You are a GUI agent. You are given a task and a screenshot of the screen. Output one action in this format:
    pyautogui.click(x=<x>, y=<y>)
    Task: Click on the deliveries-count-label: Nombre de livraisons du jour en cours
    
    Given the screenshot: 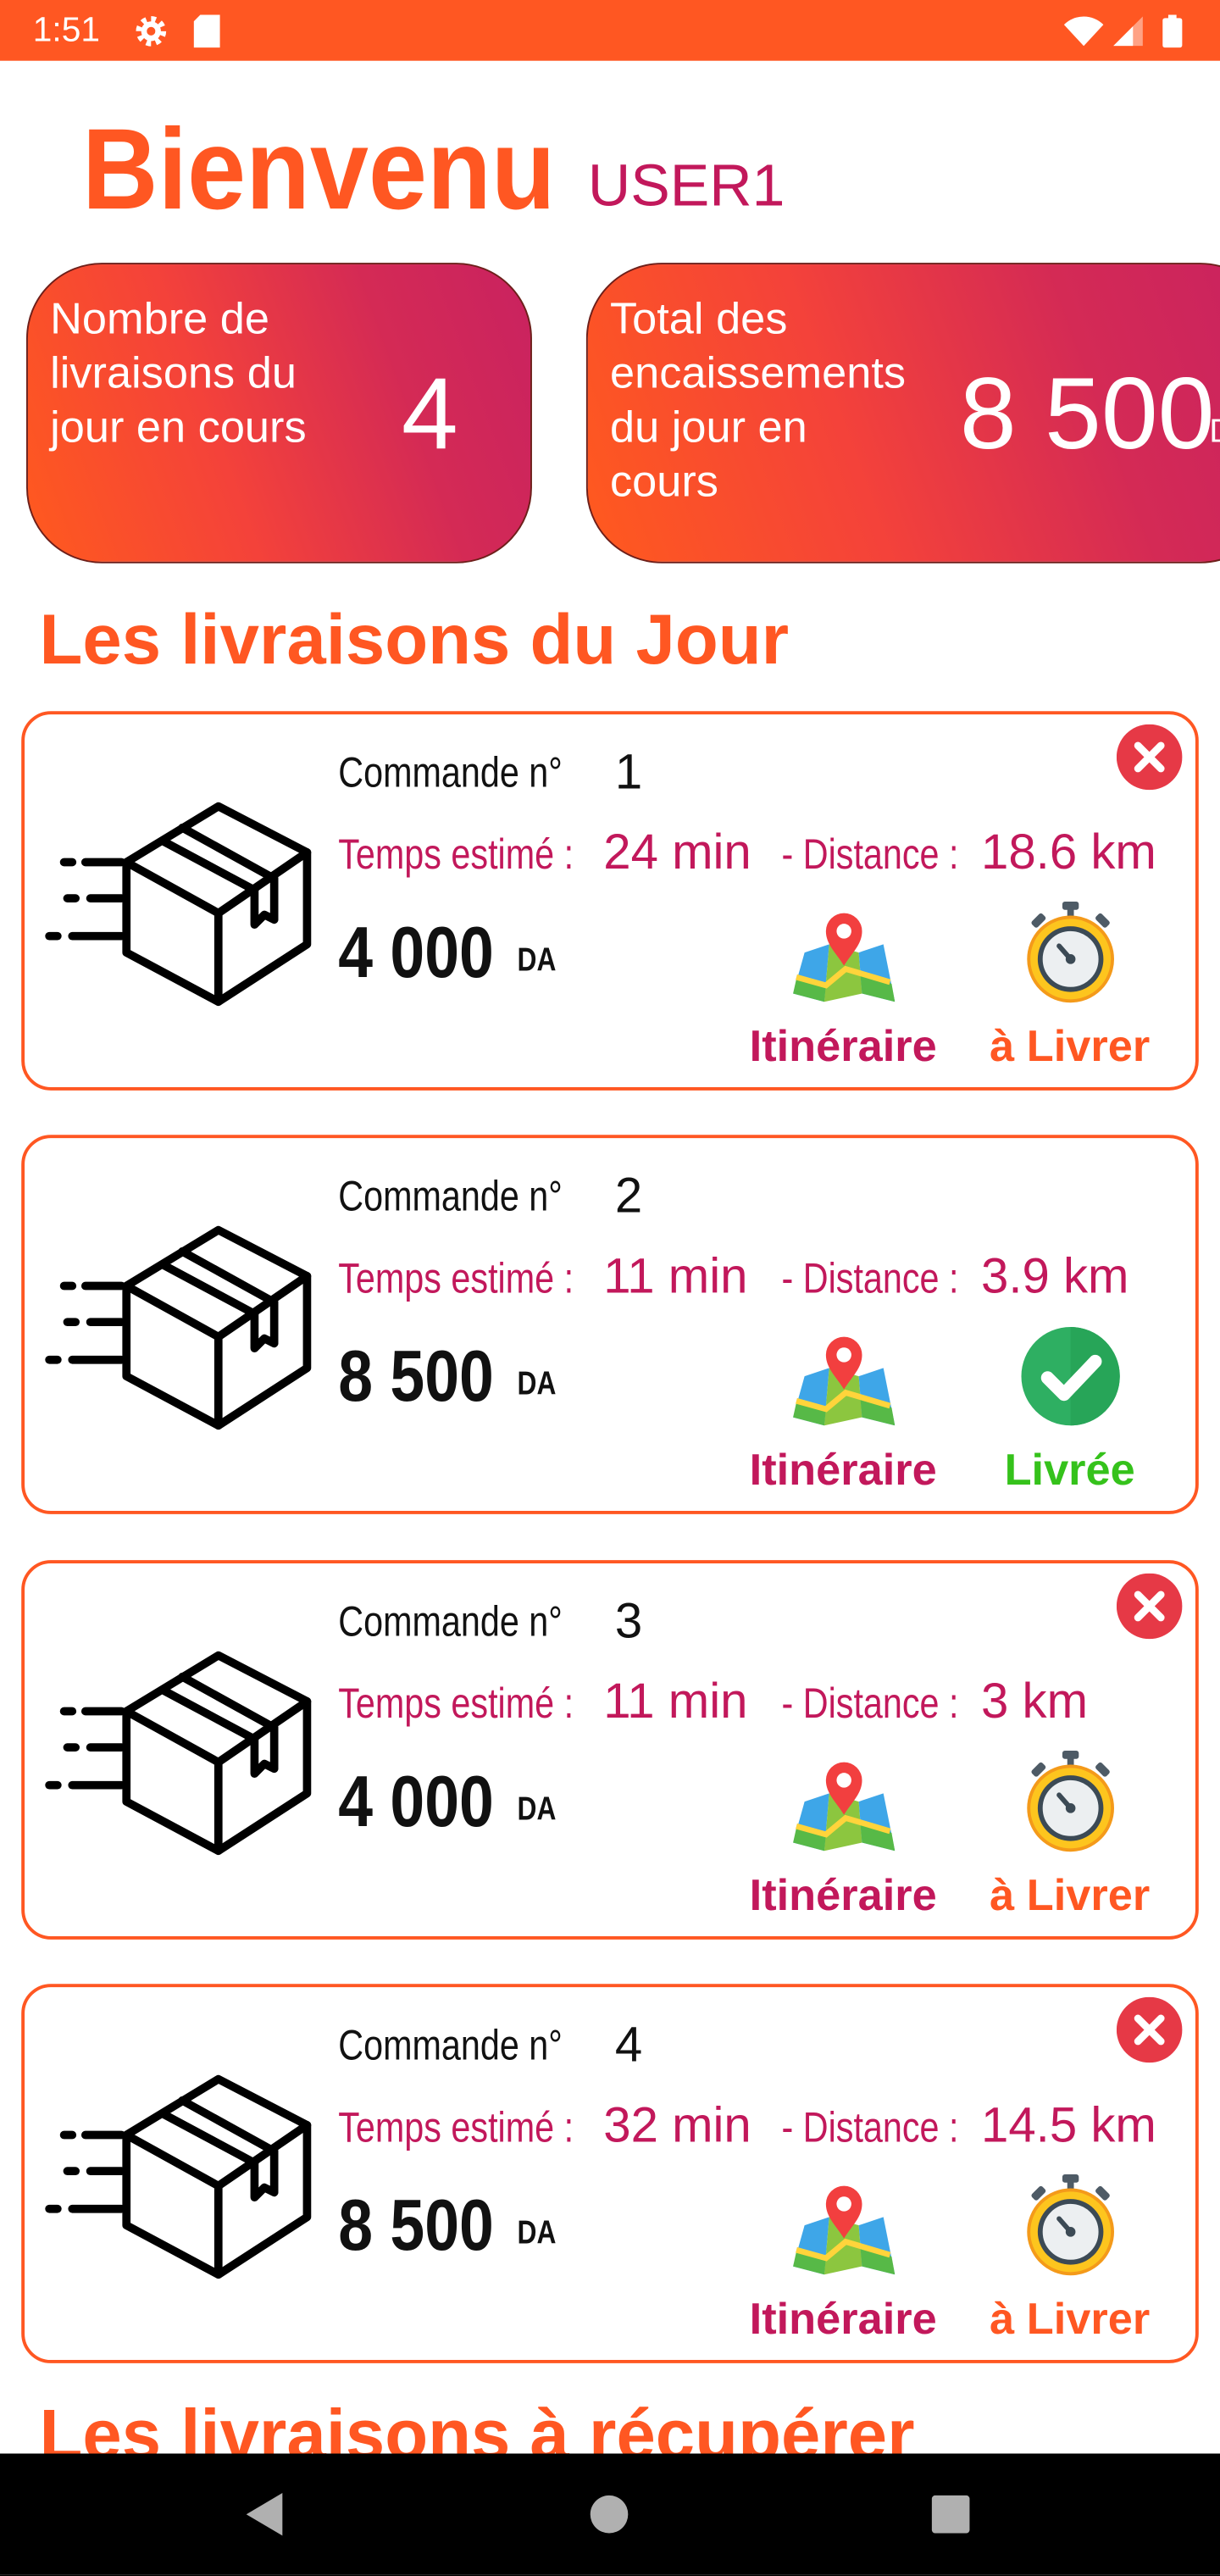 What is the action you would take?
    pyautogui.click(x=178, y=372)
    